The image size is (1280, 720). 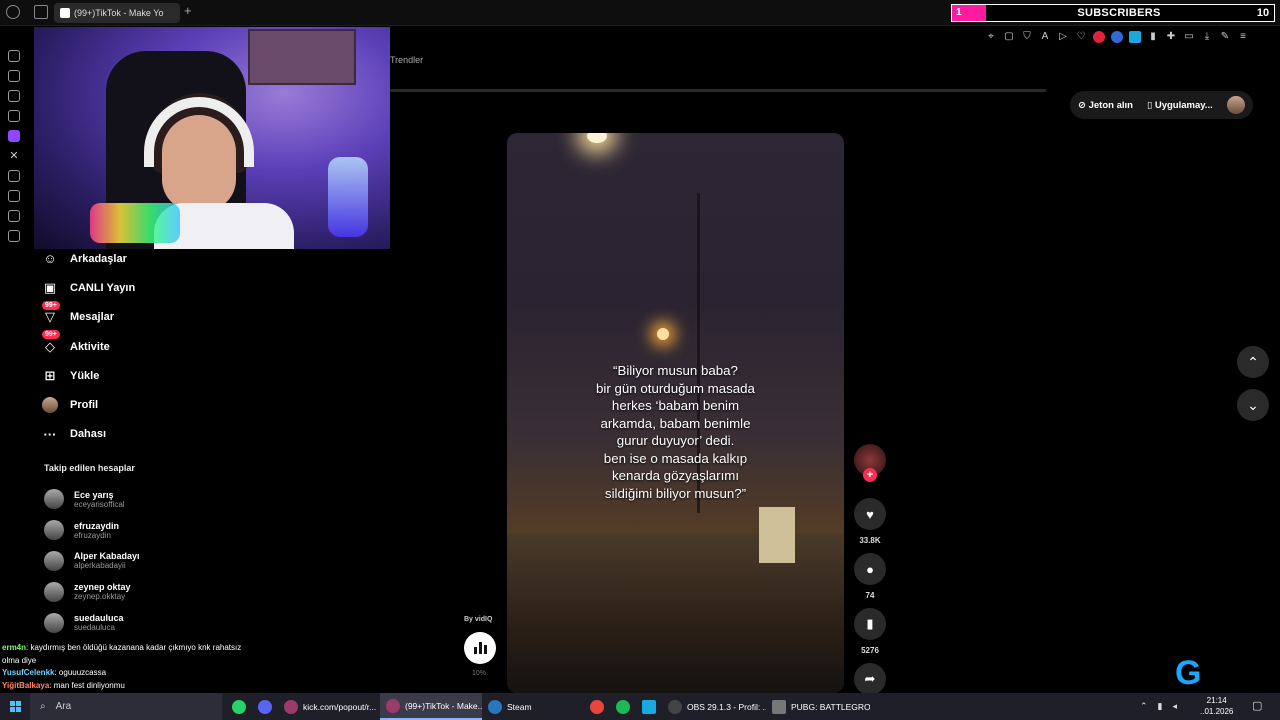 I want to click on nav-activity: ◇ 99+ Aktivite, so click(x=132, y=345).